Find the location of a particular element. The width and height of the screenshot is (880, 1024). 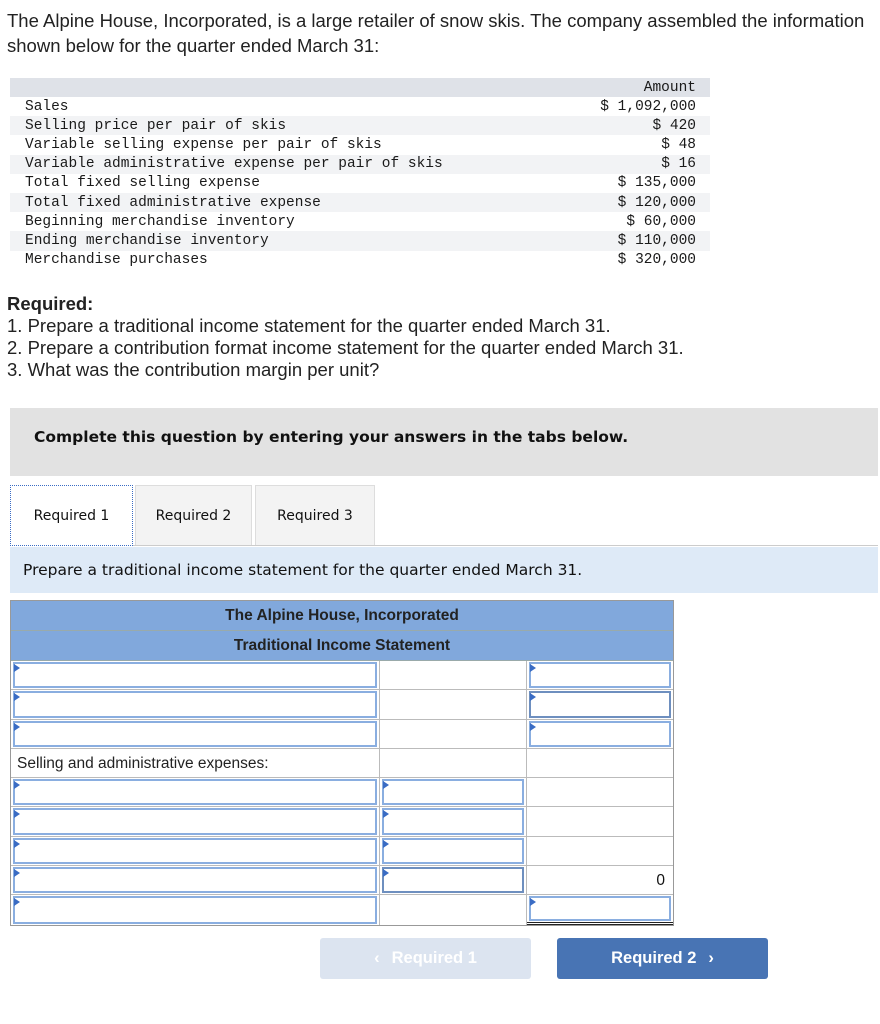

table-row: Ending merchandise inventory $ 110,000 is located at coordinates (360, 241).